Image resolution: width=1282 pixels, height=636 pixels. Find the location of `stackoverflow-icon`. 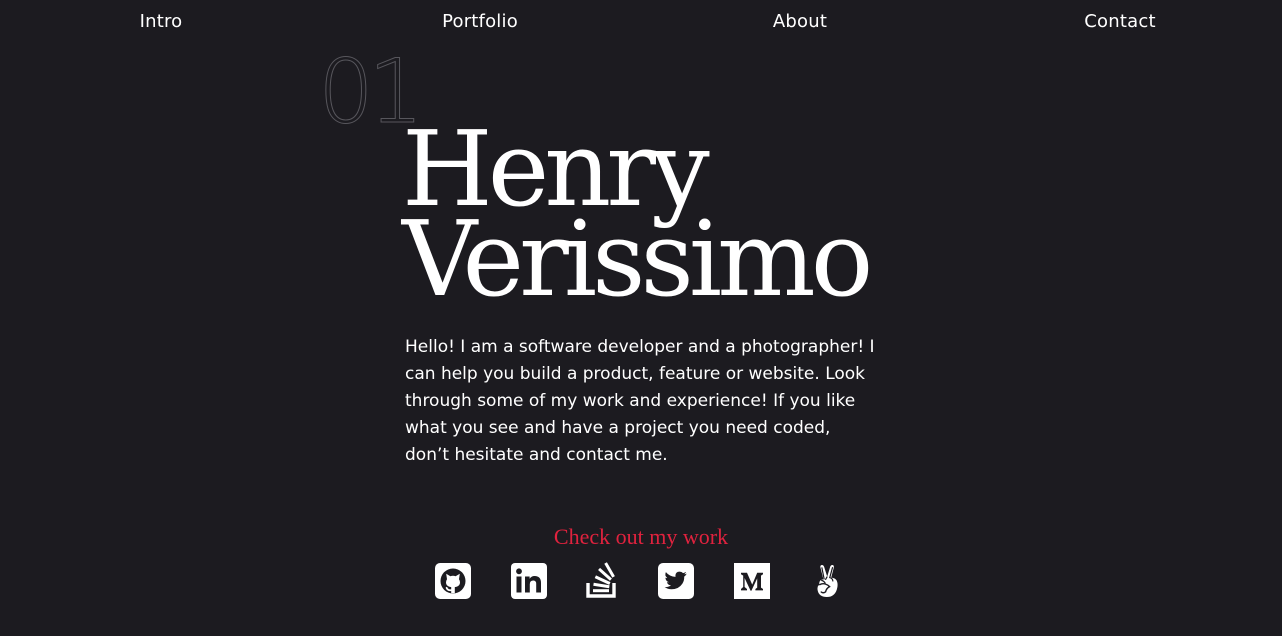

stackoverflow-icon is located at coordinates (601, 580).